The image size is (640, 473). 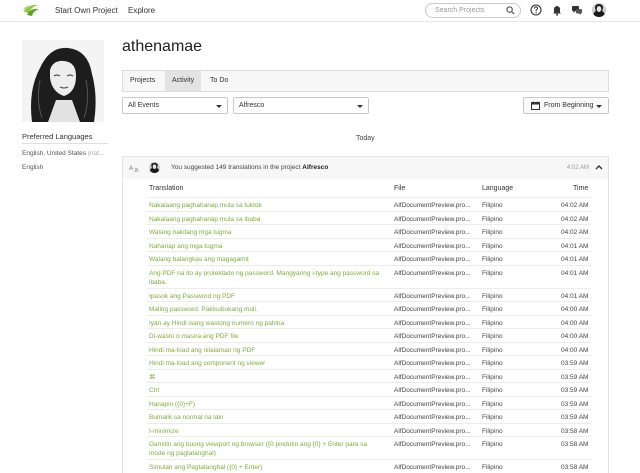 I want to click on tab-to-do: To Do, so click(x=219, y=81).